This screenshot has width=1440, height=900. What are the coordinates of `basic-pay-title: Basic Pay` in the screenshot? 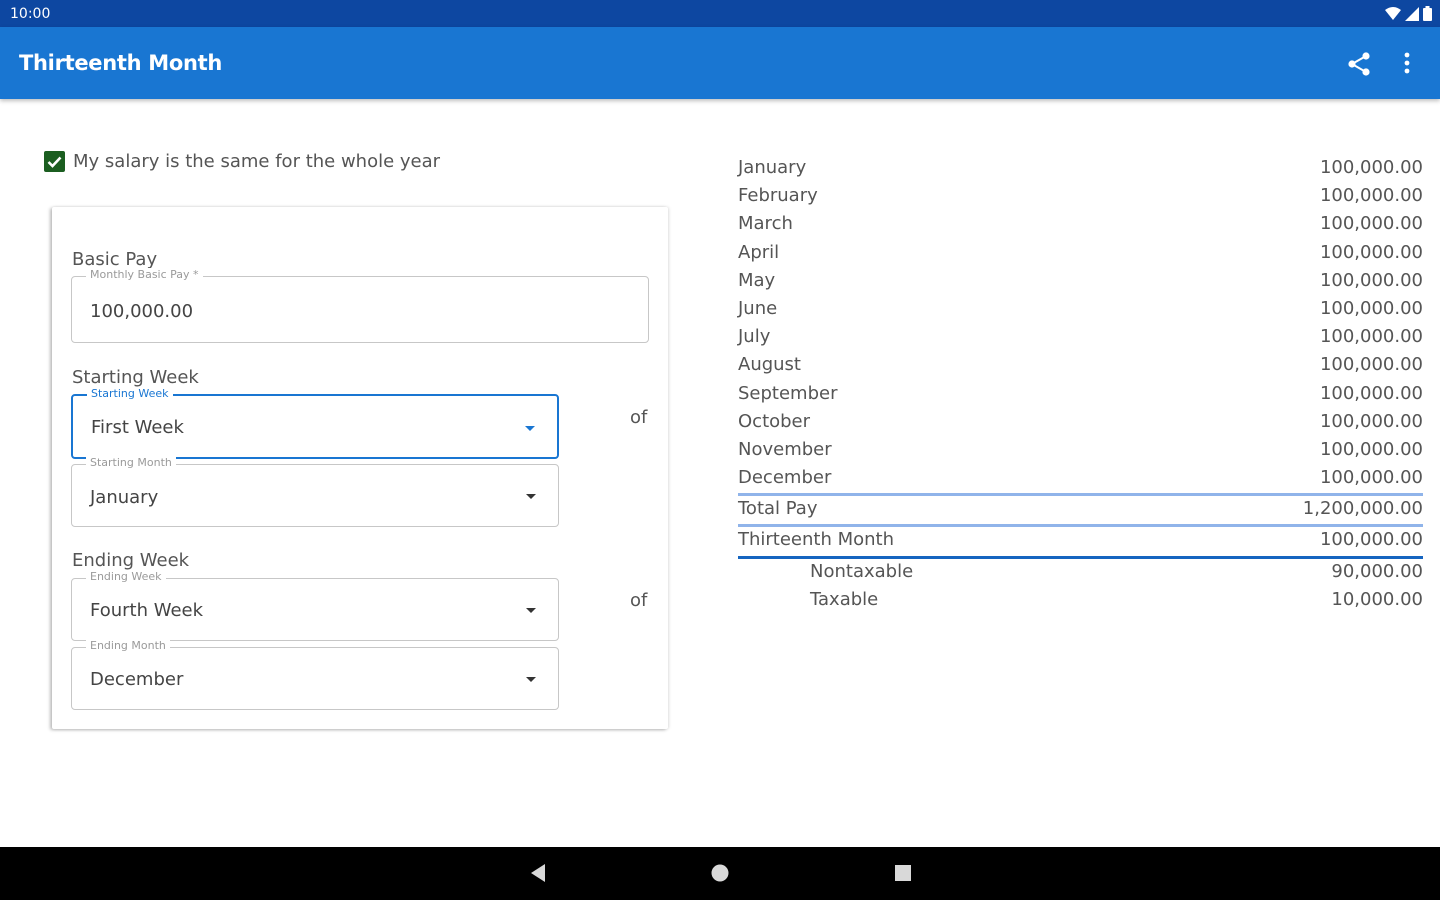 It's located at (115, 259).